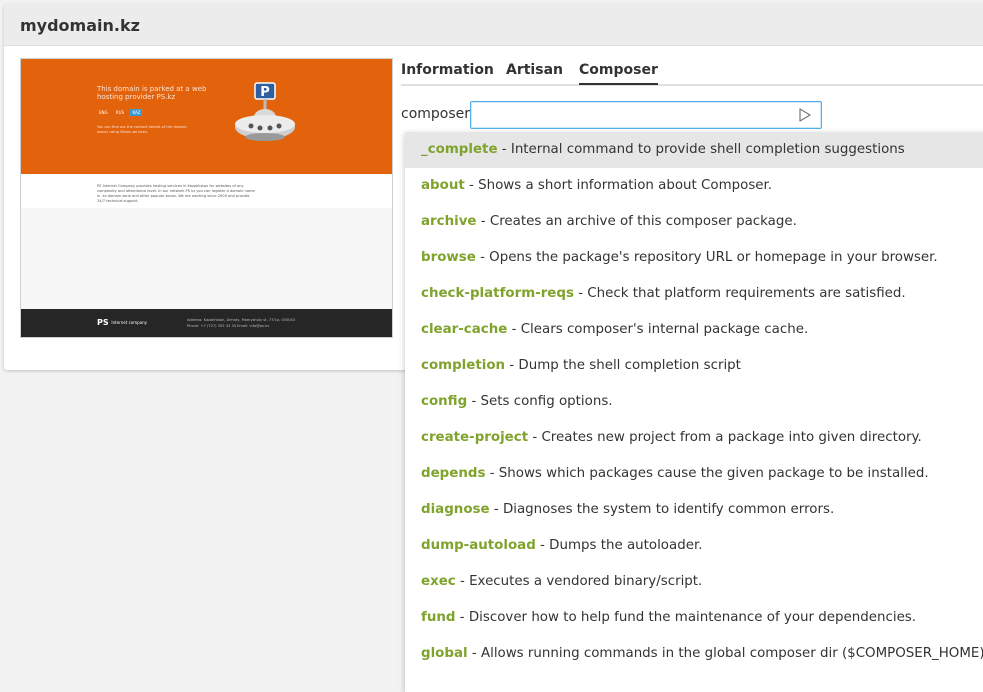 The width and height of the screenshot is (983, 692). Describe the element at coordinates (497, 293) in the screenshot. I see `suggestion-command: check-platform-reqs` at that location.